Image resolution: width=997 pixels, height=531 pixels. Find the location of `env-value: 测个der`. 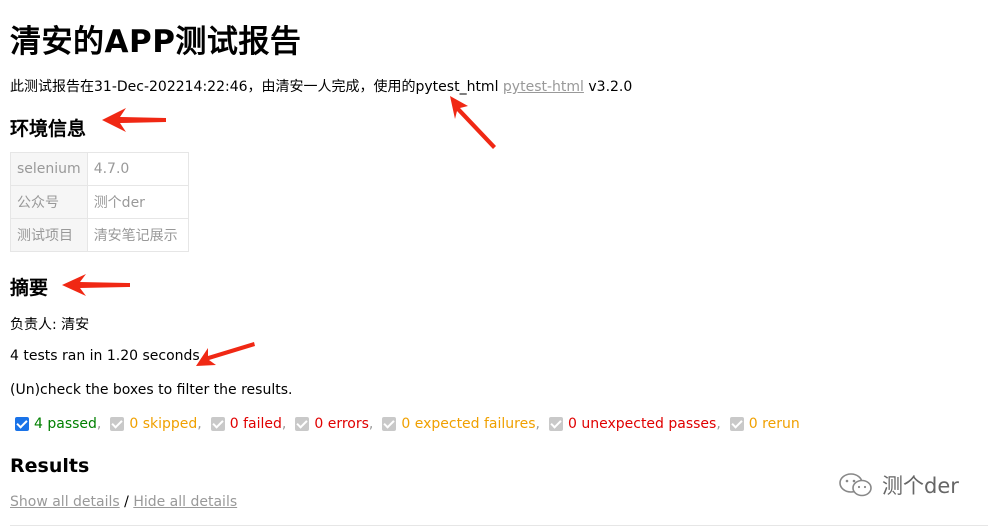

env-value: 测个der is located at coordinates (137, 202).